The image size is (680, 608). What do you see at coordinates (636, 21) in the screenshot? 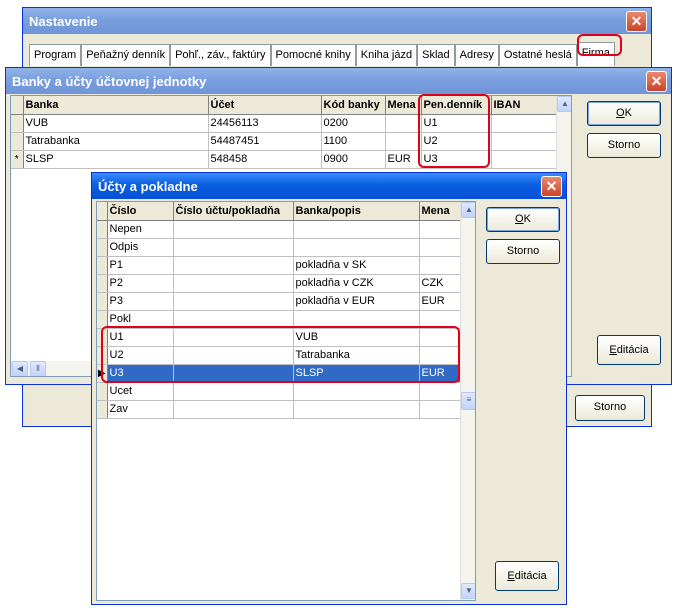
I see `settings-close-button: ✕` at bounding box center [636, 21].